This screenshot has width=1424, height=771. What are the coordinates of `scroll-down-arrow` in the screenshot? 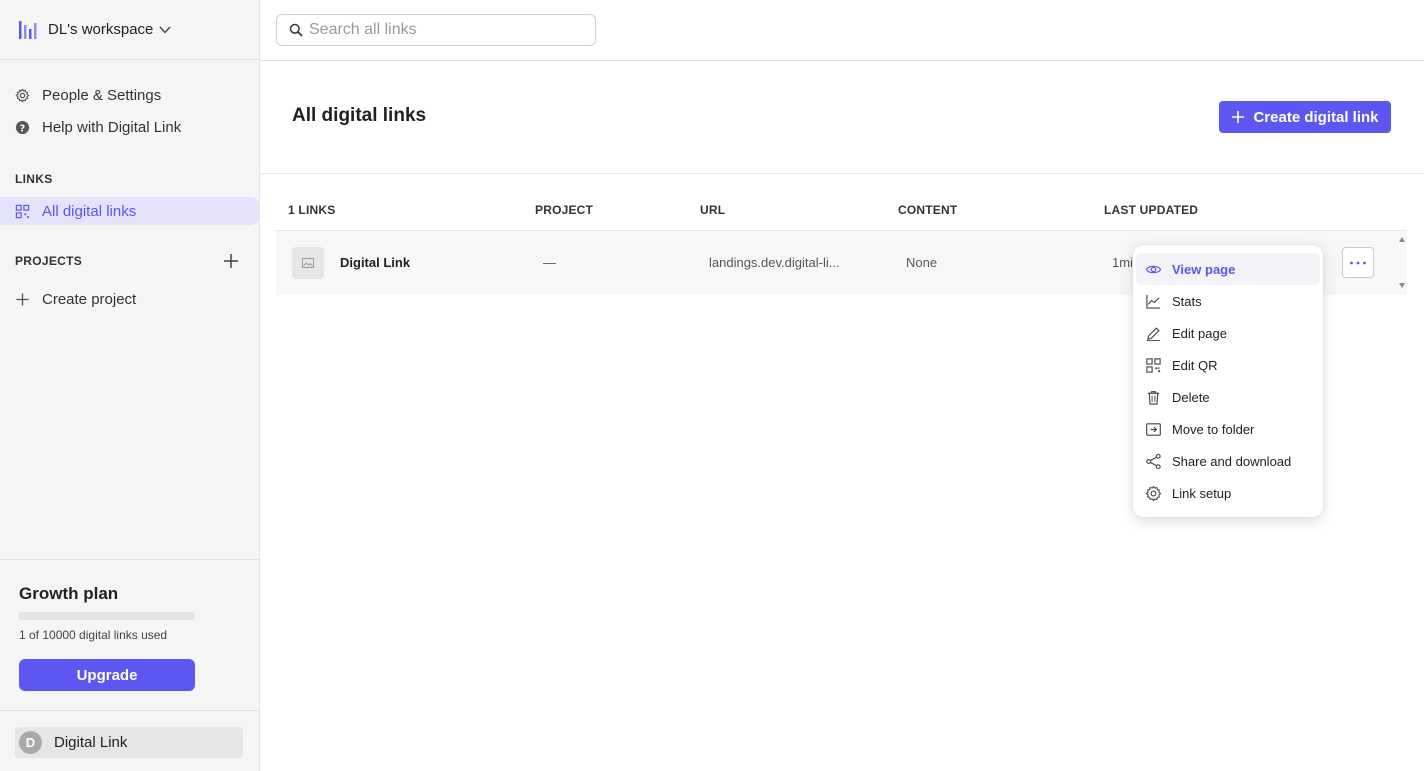 It's located at (1402, 285).